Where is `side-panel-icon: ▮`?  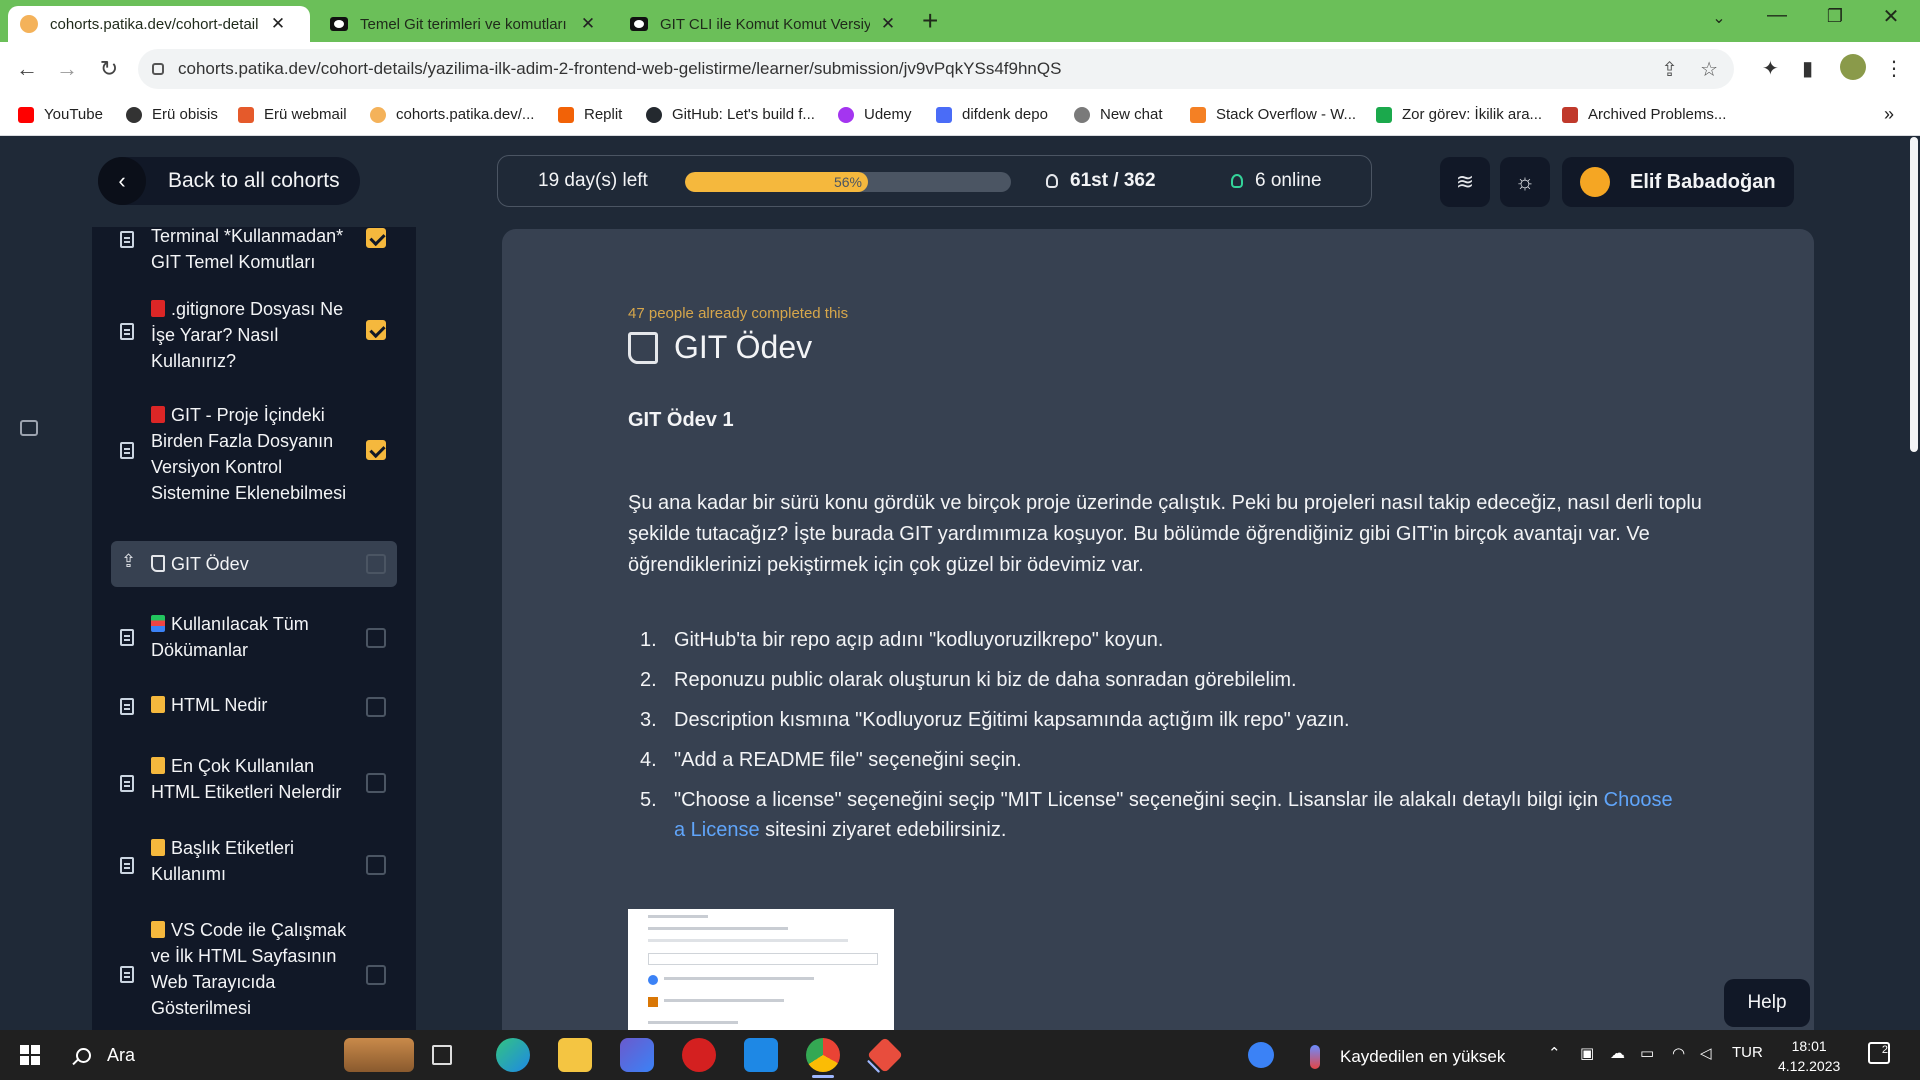
side-panel-icon: ▮ is located at coordinates (1807, 68).